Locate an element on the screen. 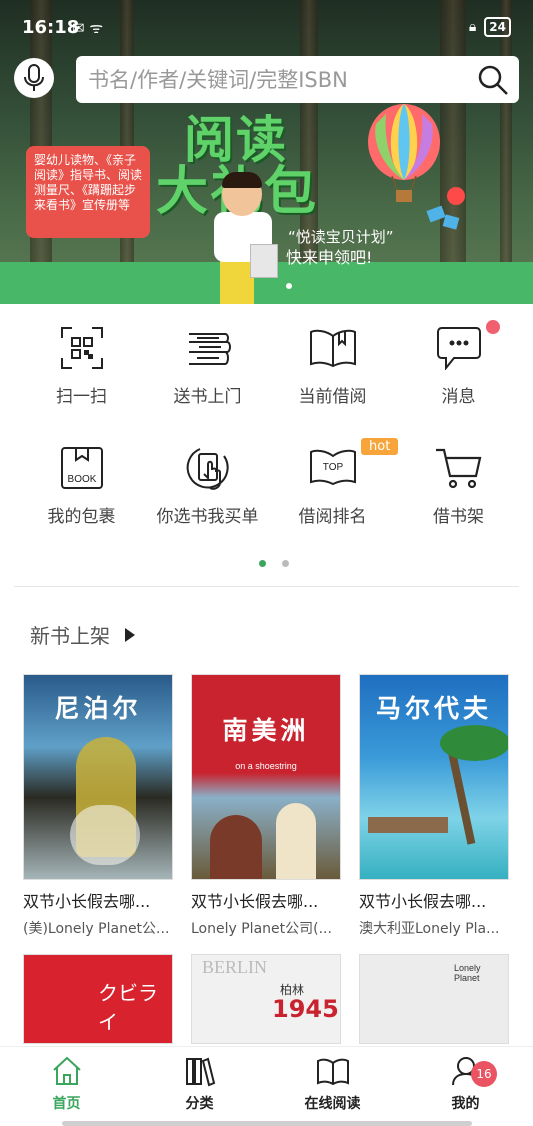  book-cover: Lonely Planet is located at coordinates (434, 999).